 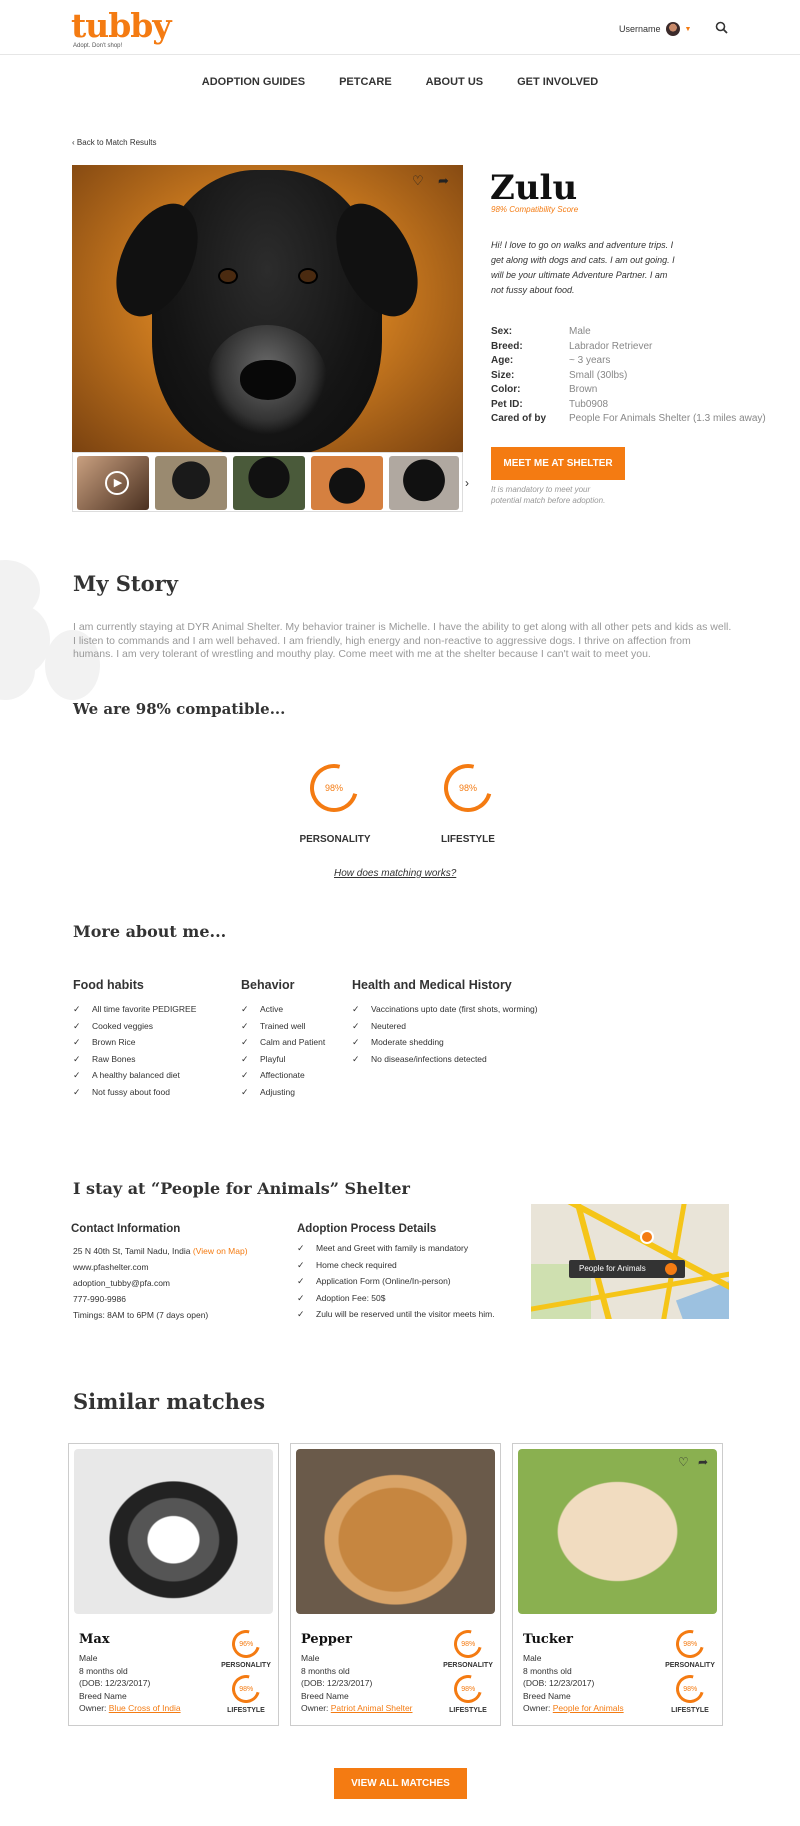 I want to click on health-title: Health and Medical History, so click(x=432, y=985).